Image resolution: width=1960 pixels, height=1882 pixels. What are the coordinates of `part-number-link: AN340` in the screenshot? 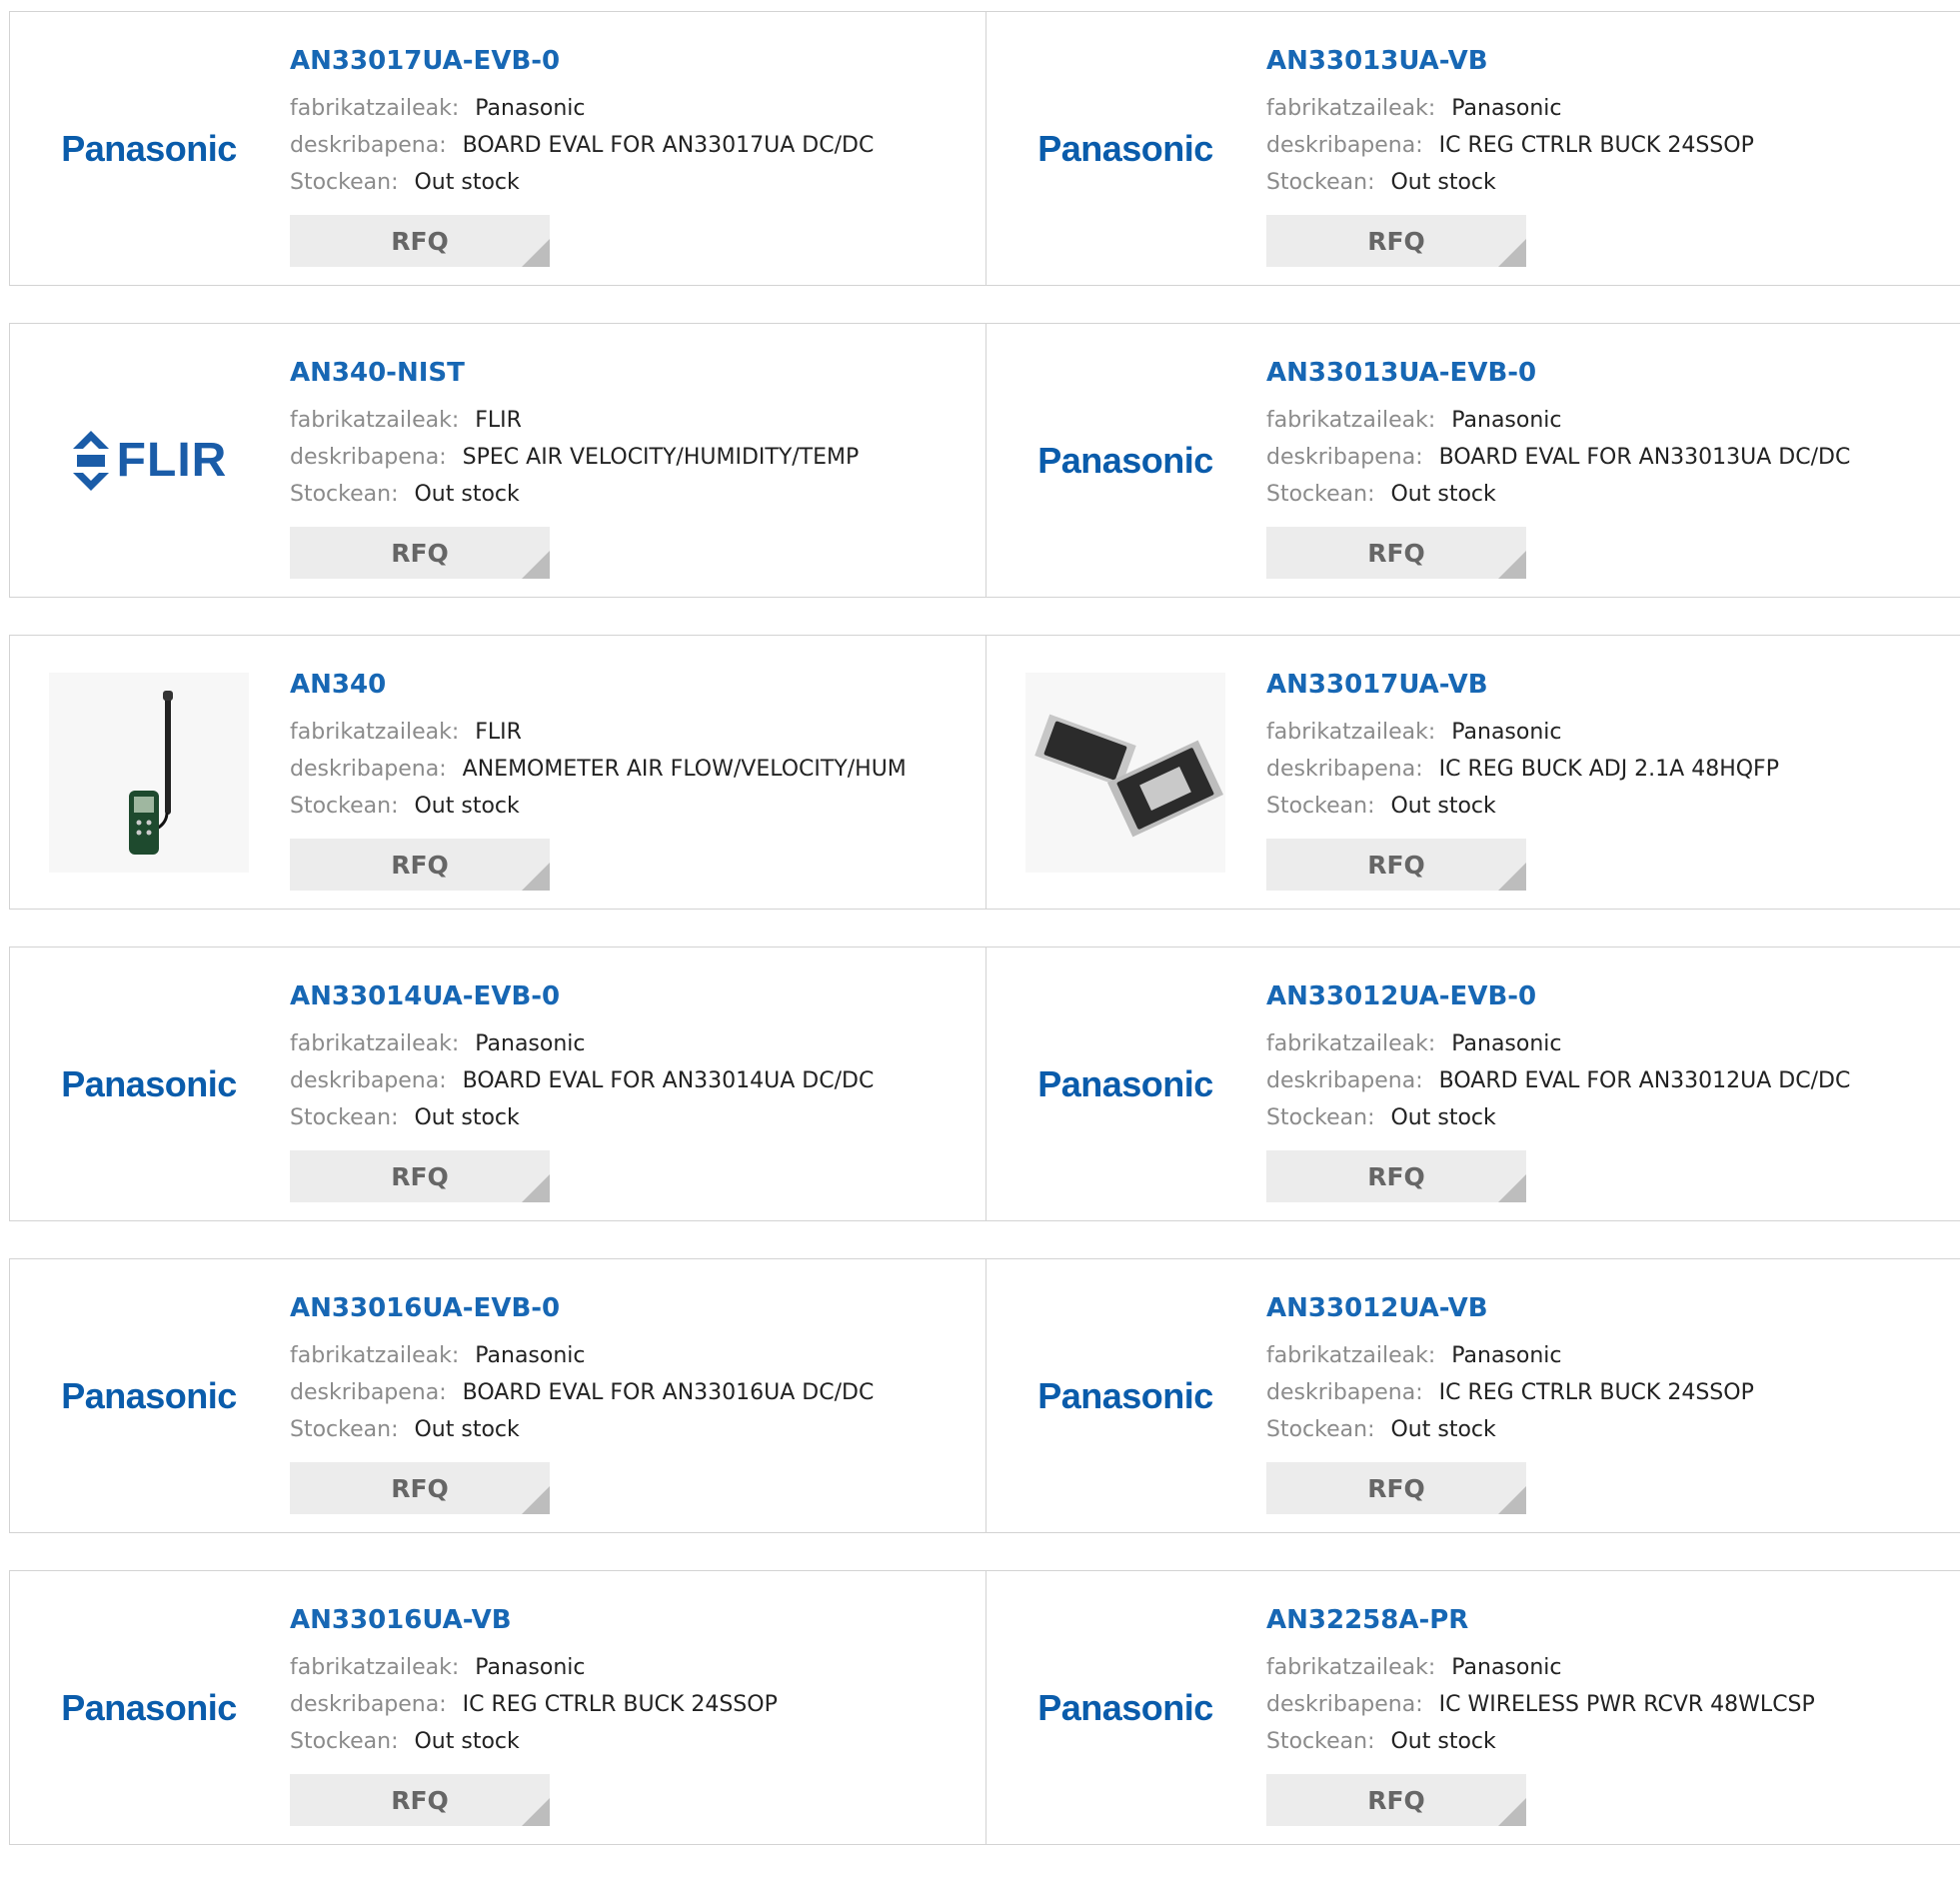 It's located at (338, 685).